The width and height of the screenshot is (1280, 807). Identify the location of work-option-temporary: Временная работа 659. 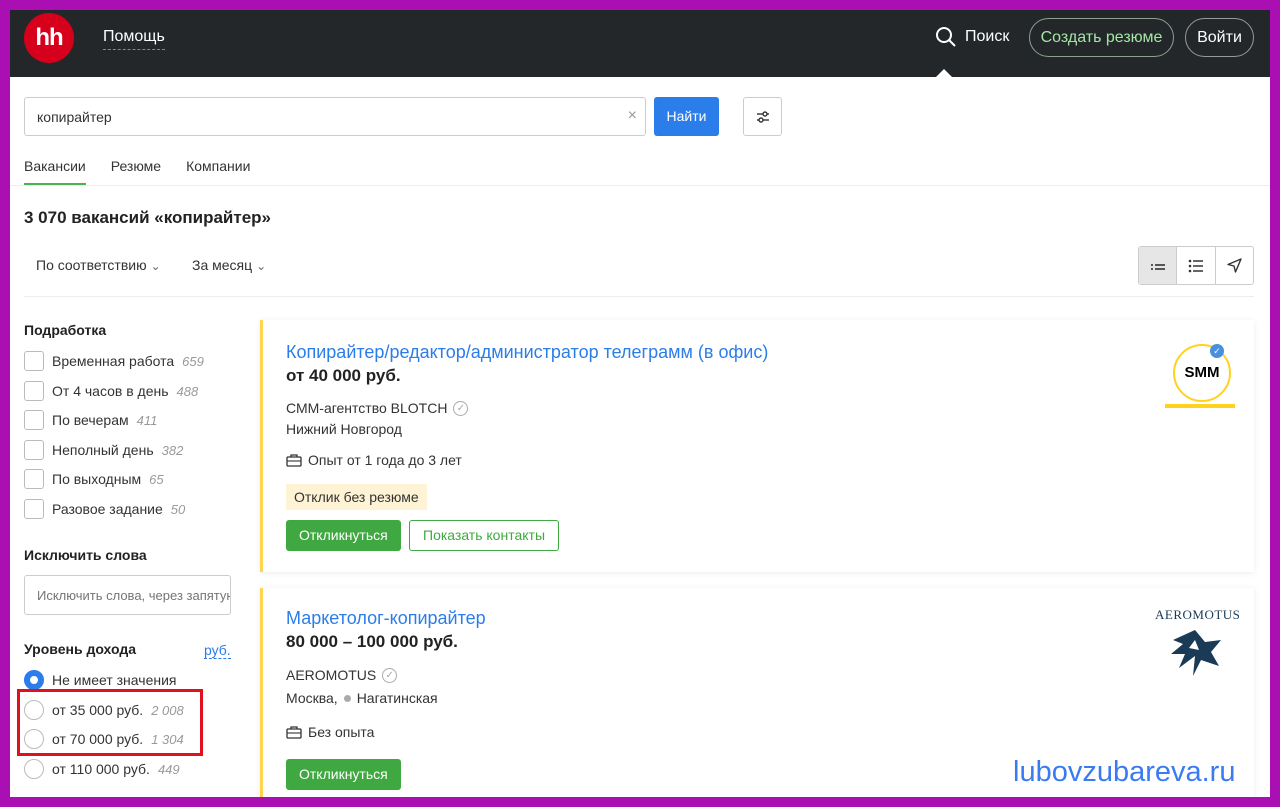
(114, 361).